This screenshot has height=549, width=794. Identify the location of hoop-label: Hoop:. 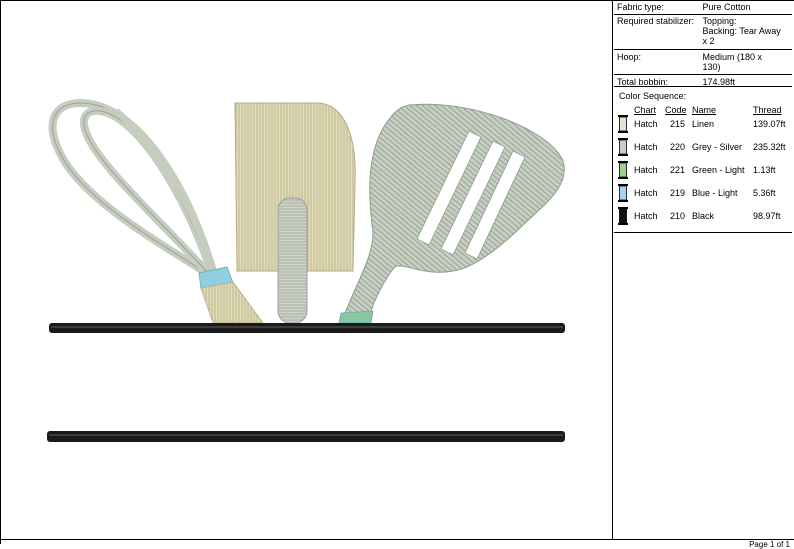
(629, 57).